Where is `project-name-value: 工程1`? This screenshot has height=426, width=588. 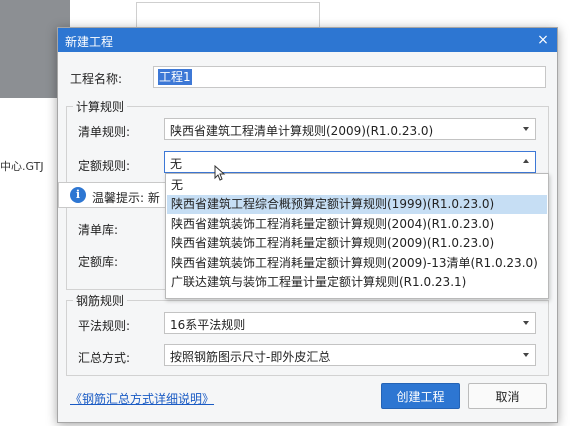
project-name-value: 工程1 is located at coordinates (175, 77).